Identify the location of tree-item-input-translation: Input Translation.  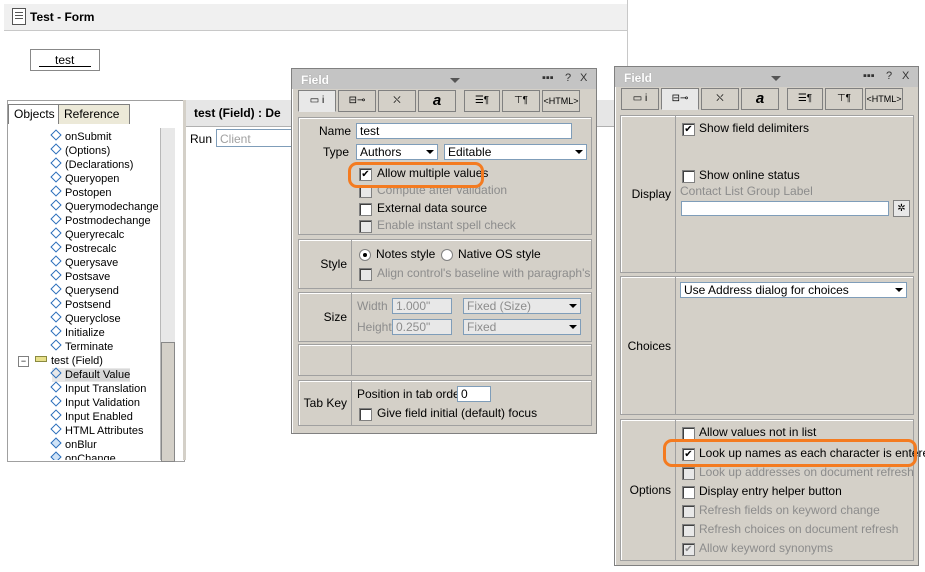
(98, 388).